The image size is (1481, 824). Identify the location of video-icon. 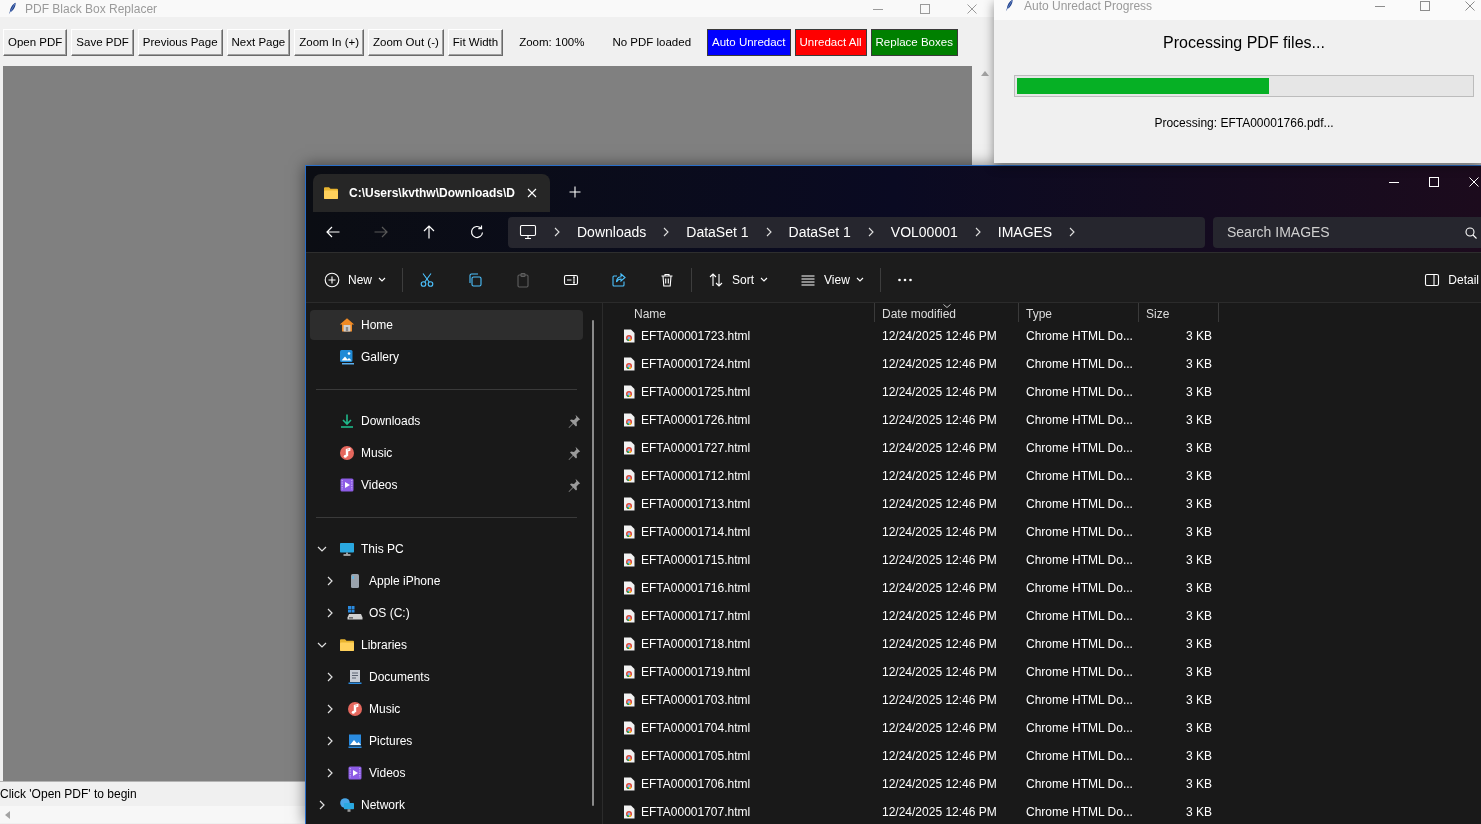
(347, 485).